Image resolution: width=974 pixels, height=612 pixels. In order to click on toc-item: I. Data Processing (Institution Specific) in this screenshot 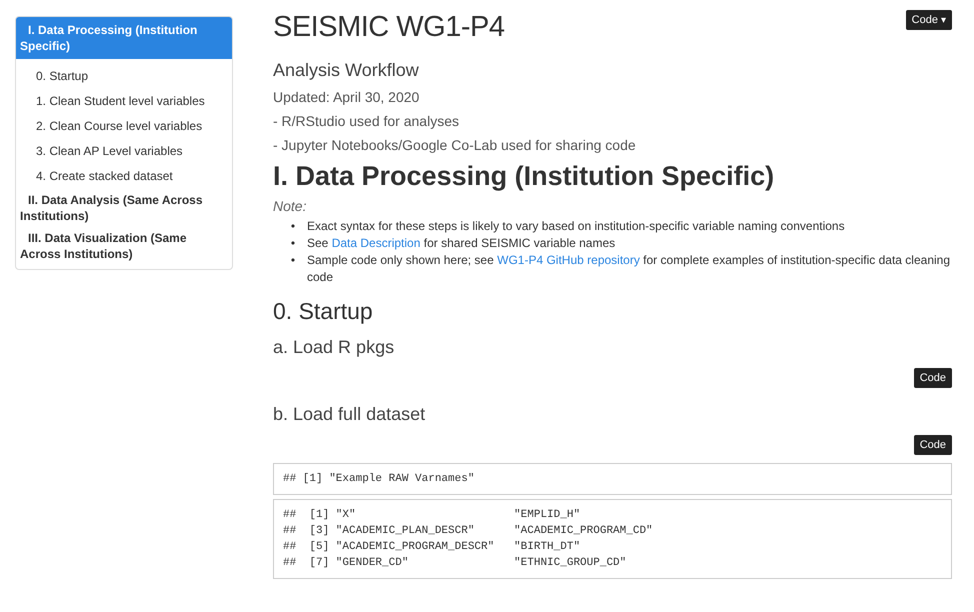, I will do `click(124, 38)`.